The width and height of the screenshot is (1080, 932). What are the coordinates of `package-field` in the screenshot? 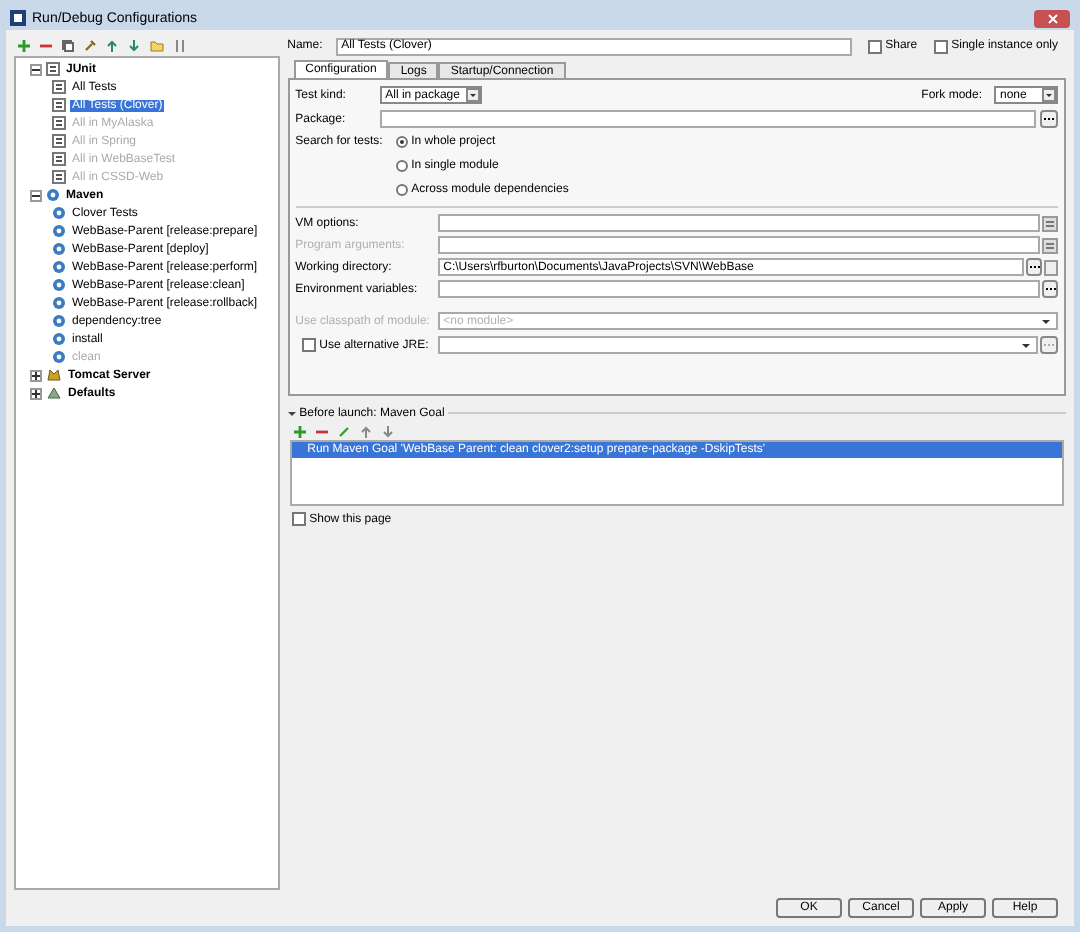 It's located at (707, 119).